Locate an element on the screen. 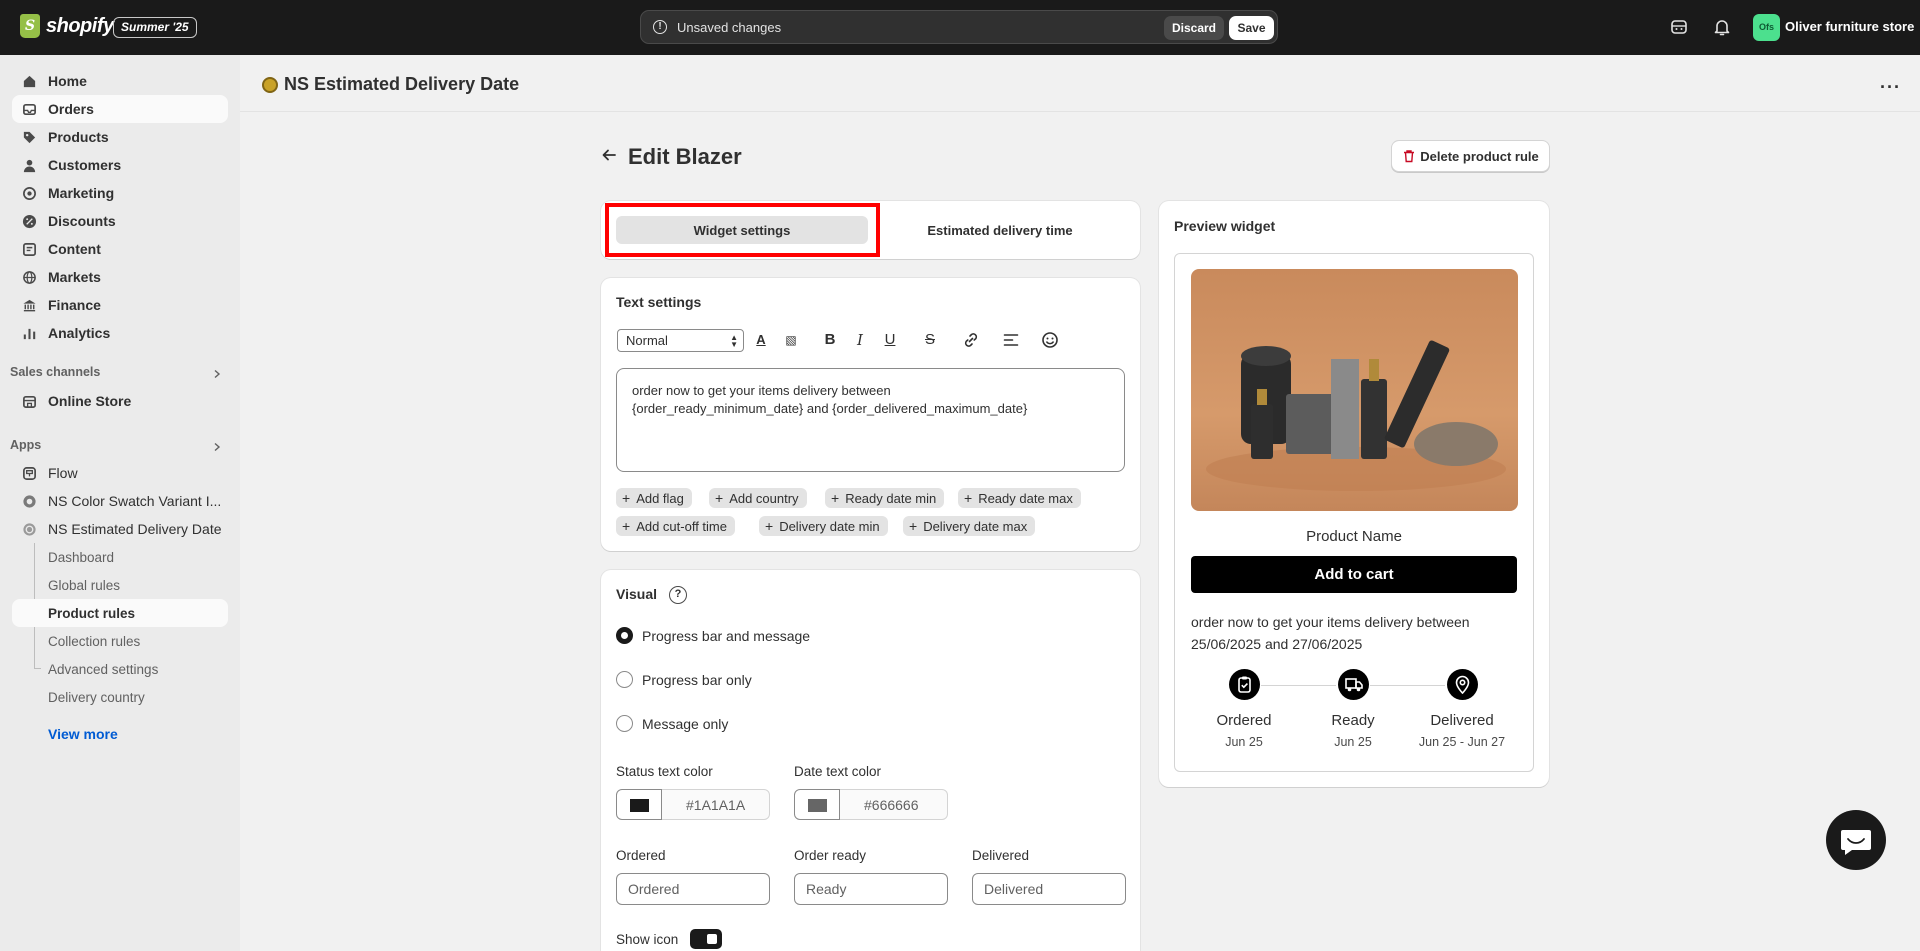  show-icon-label: Show icon is located at coordinates (647, 939).